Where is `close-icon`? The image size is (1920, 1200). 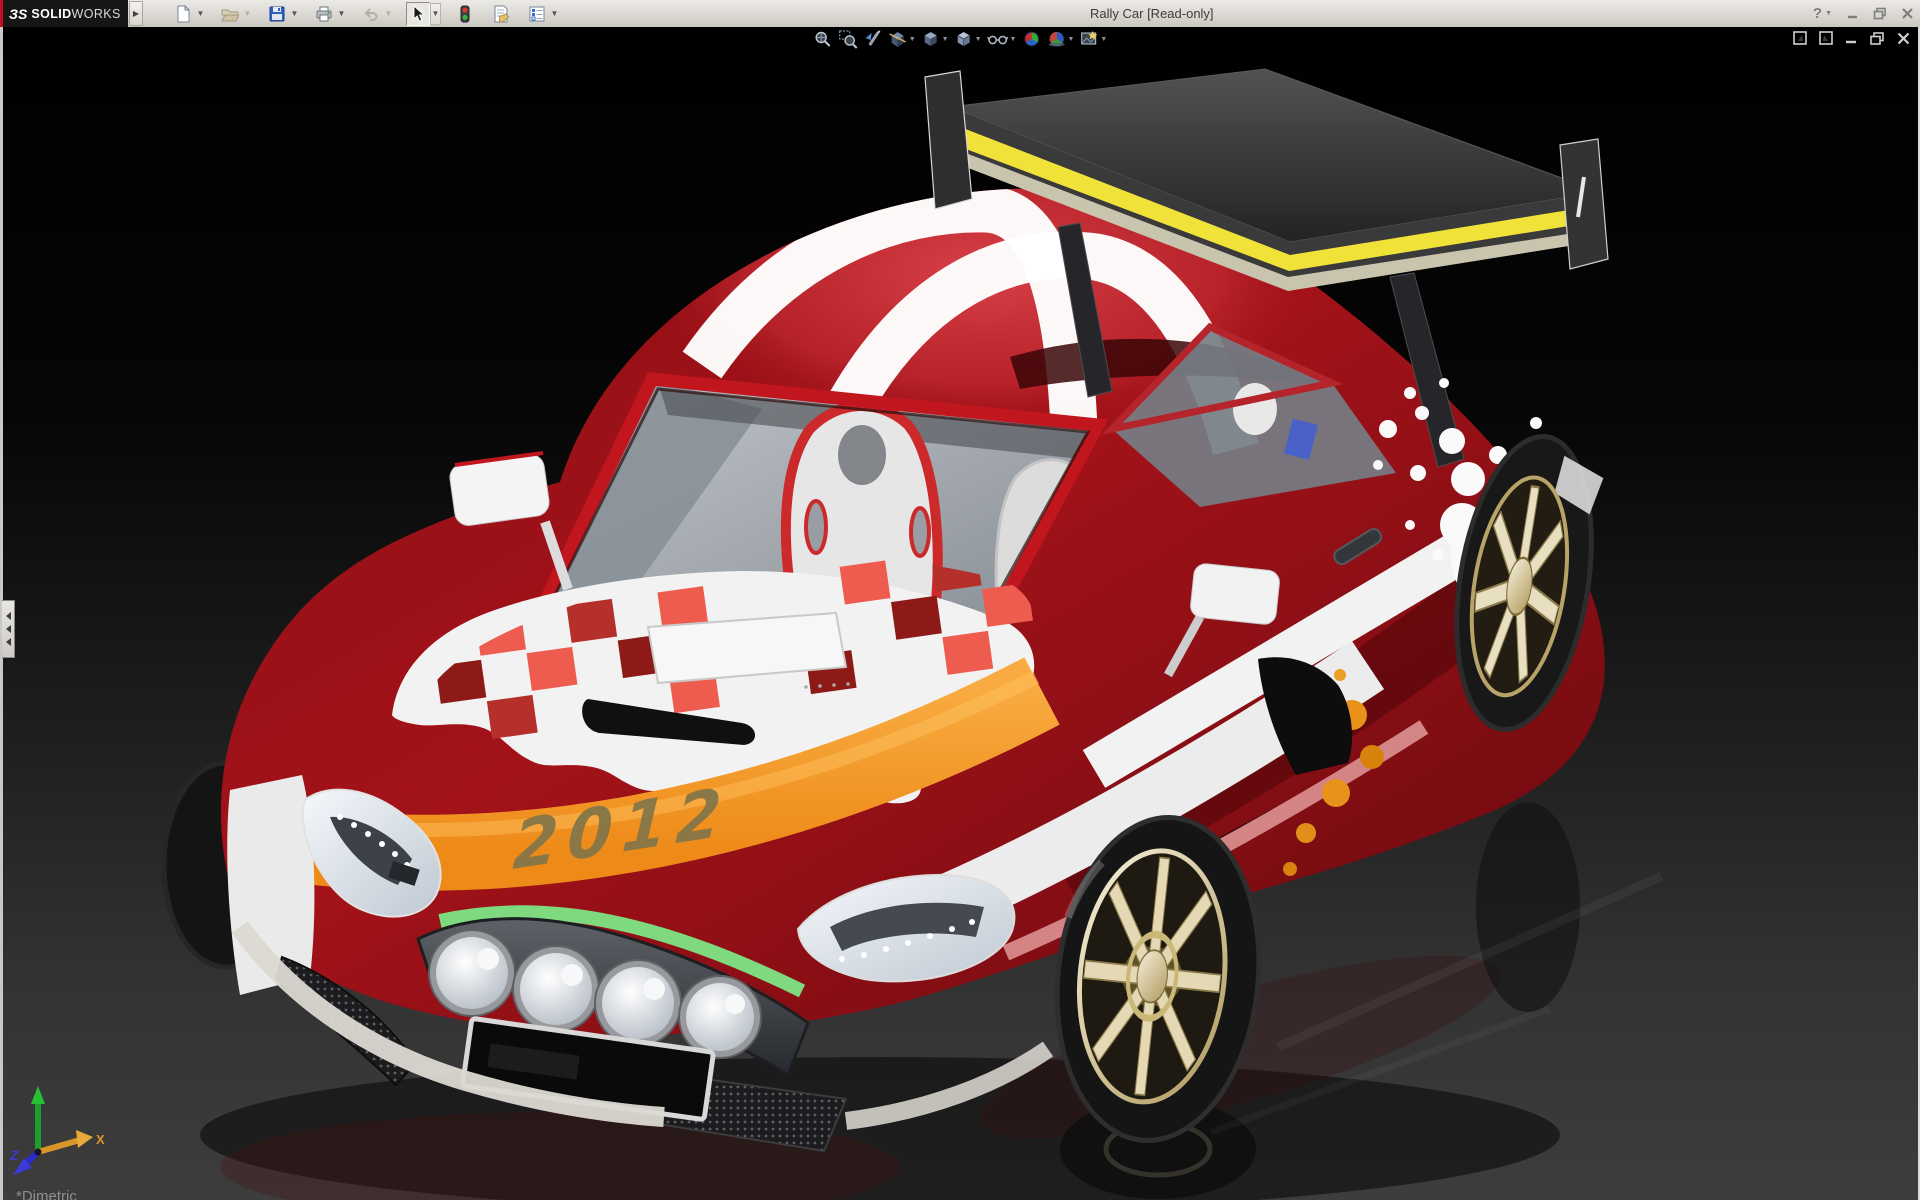
close-icon is located at coordinates (1907, 13).